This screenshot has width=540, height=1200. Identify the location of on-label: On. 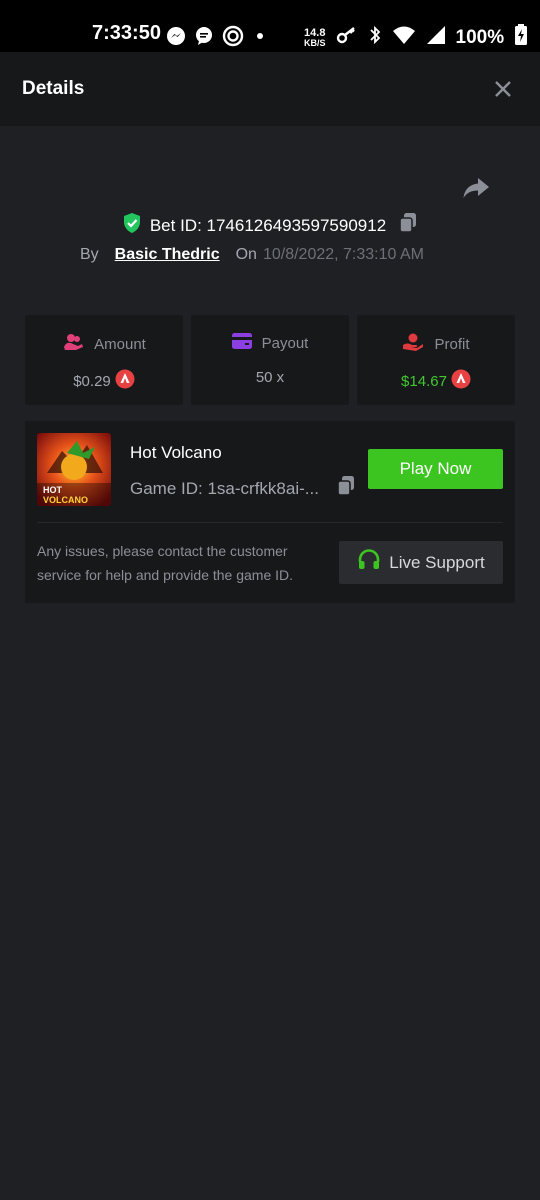
(246, 254).